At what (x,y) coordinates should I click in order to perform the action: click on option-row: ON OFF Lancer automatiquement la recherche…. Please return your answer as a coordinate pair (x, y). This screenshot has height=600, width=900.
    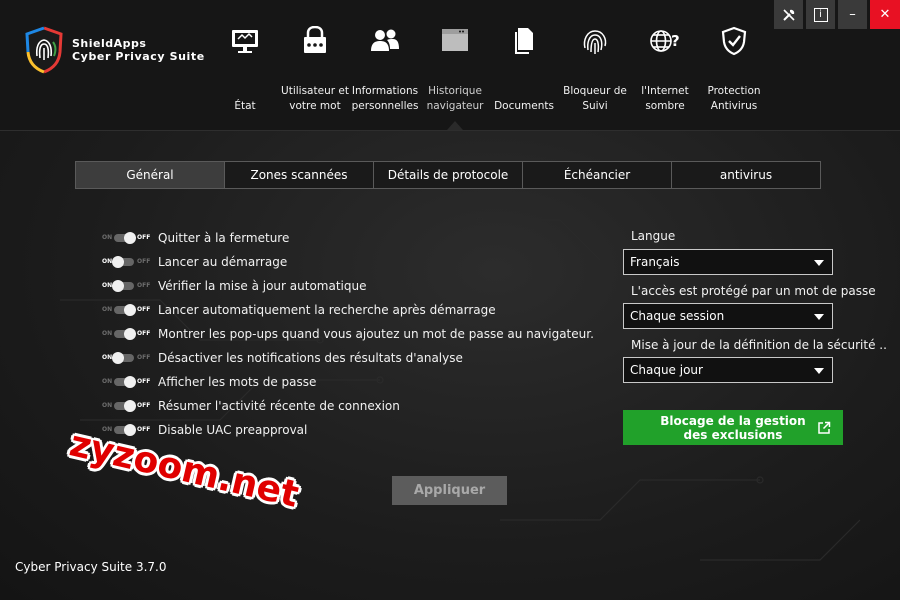
    Looking at the image, I should click on (350, 310).